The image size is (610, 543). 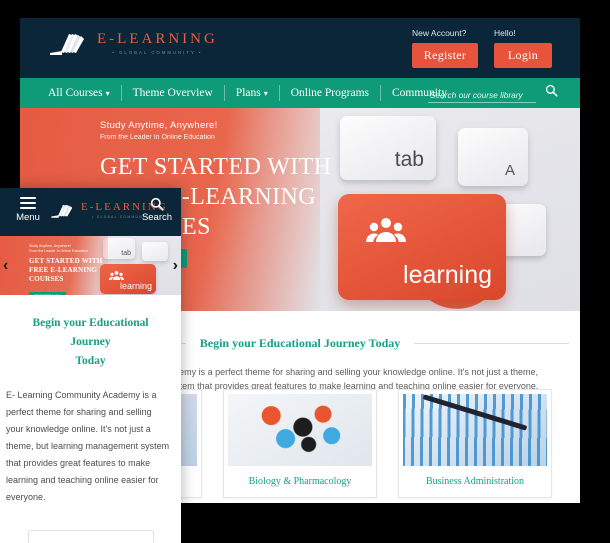 I want to click on nav-item-online-programs: Online Programs, so click(x=330, y=93).